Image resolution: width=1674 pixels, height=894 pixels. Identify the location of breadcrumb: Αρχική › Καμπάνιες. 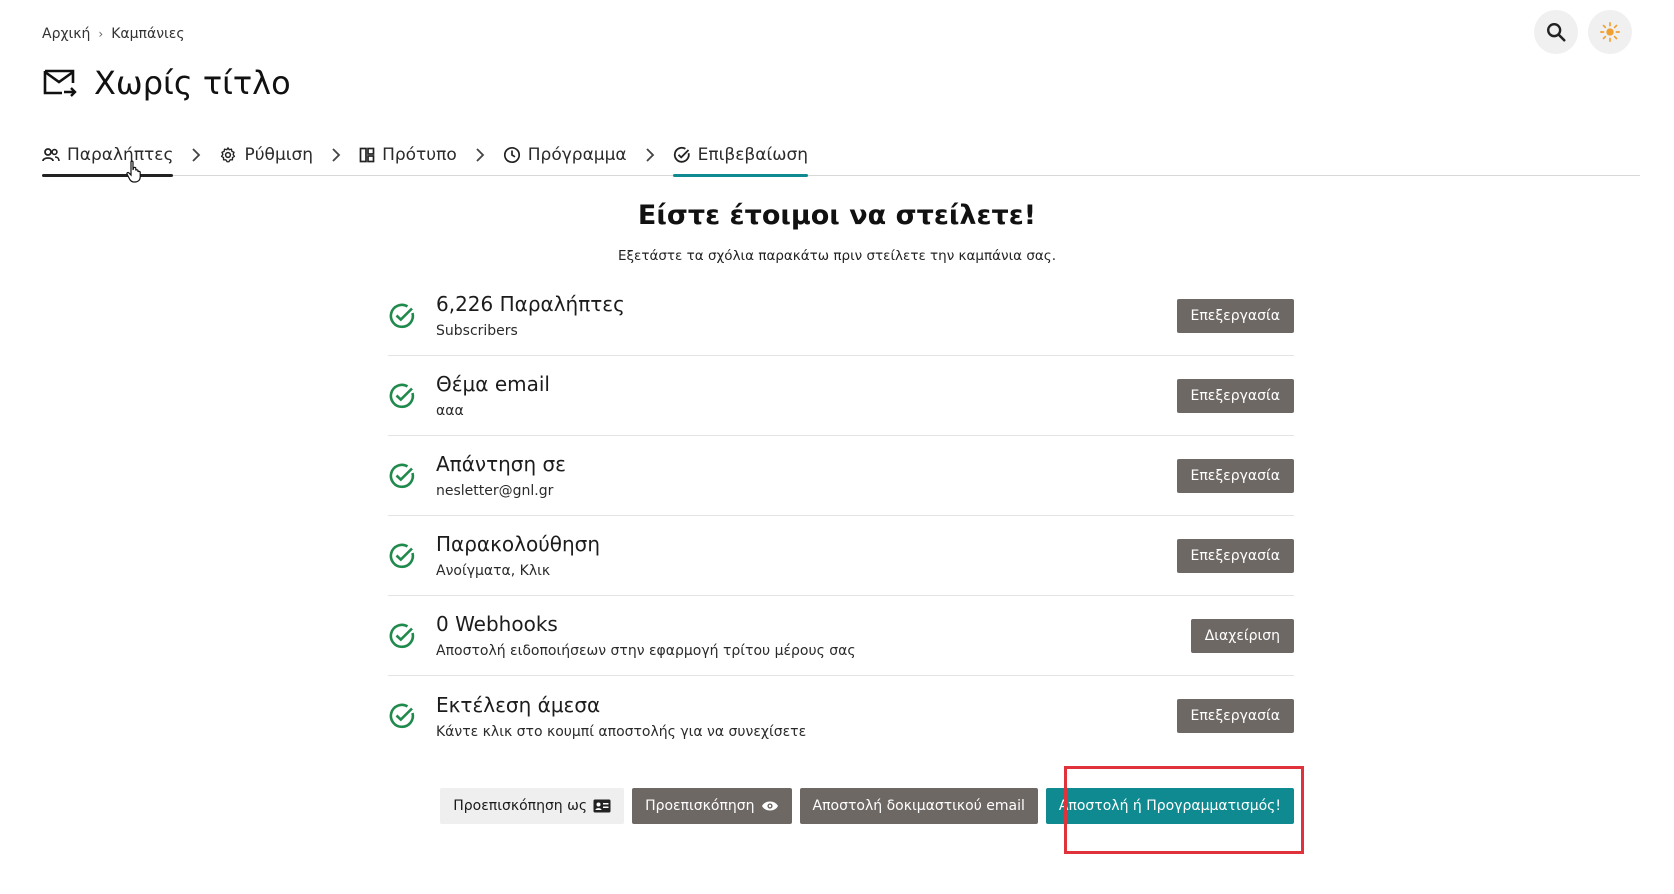
(113, 34).